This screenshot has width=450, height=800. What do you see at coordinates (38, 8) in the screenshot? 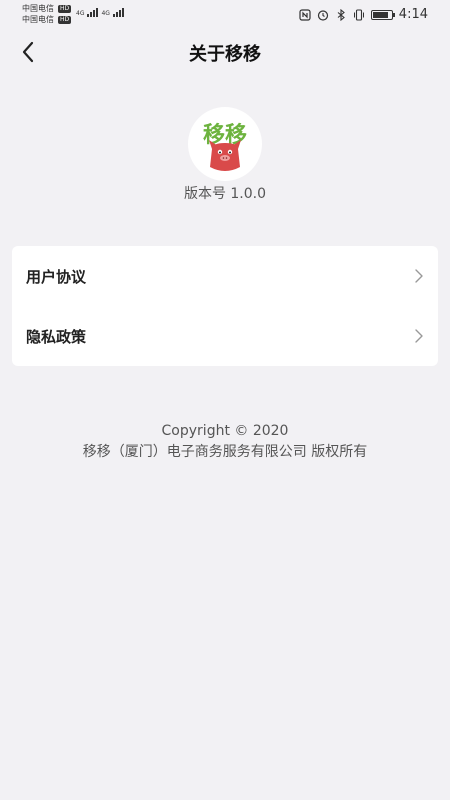
I see `carrier-name-1: 中国电信` at bounding box center [38, 8].